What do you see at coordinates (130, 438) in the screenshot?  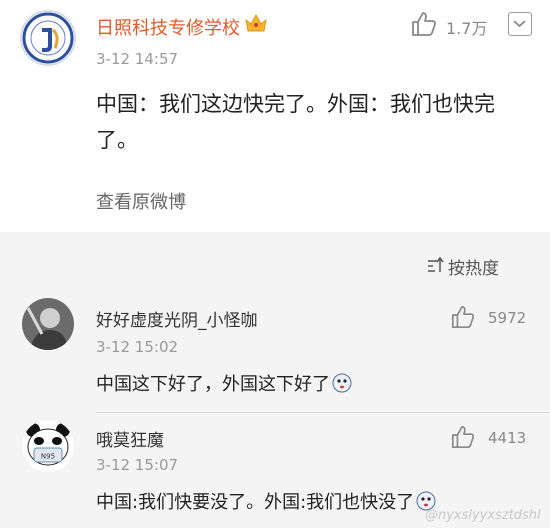 I see `commenter-name: 哦莫狂魔` at bounding box center [130, 438].